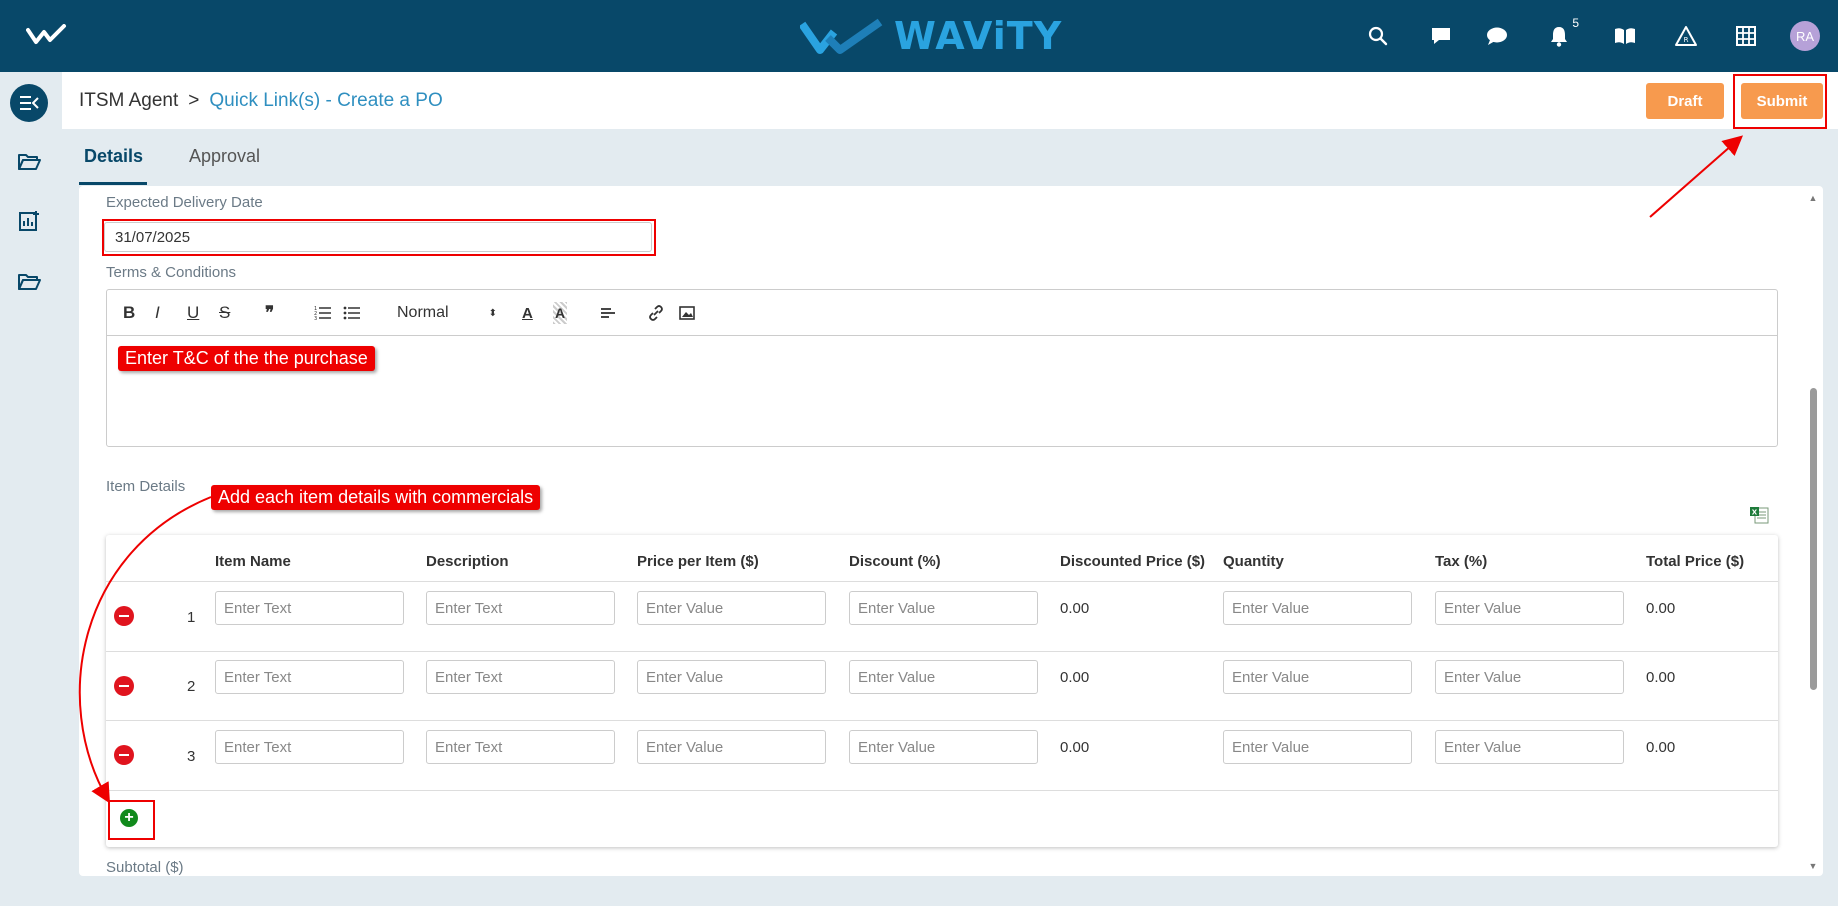  I want to click on items-callout: Add each item details with commercials, so click(376, 497).